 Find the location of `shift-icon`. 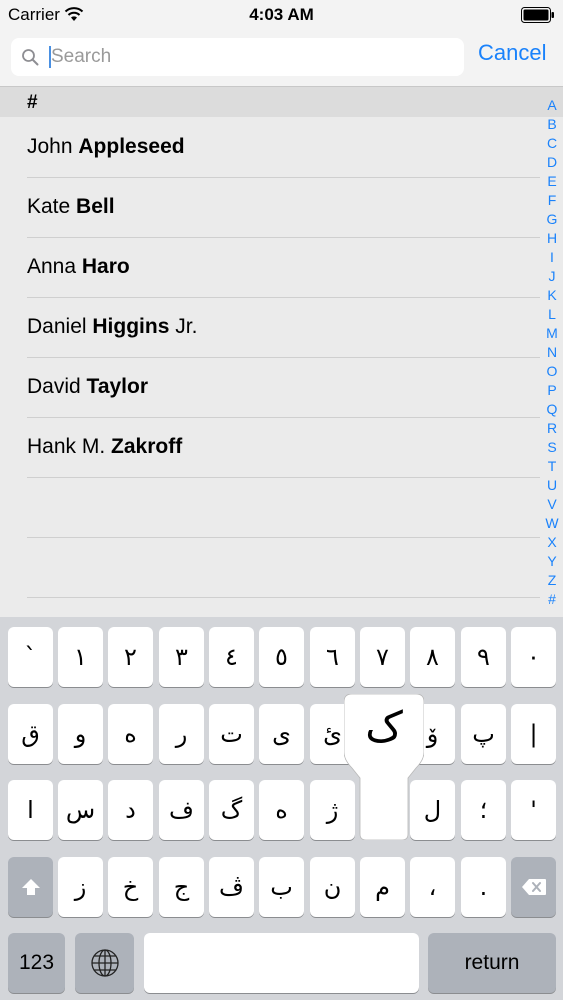

shift-icon is located at coordinates (30, 887).